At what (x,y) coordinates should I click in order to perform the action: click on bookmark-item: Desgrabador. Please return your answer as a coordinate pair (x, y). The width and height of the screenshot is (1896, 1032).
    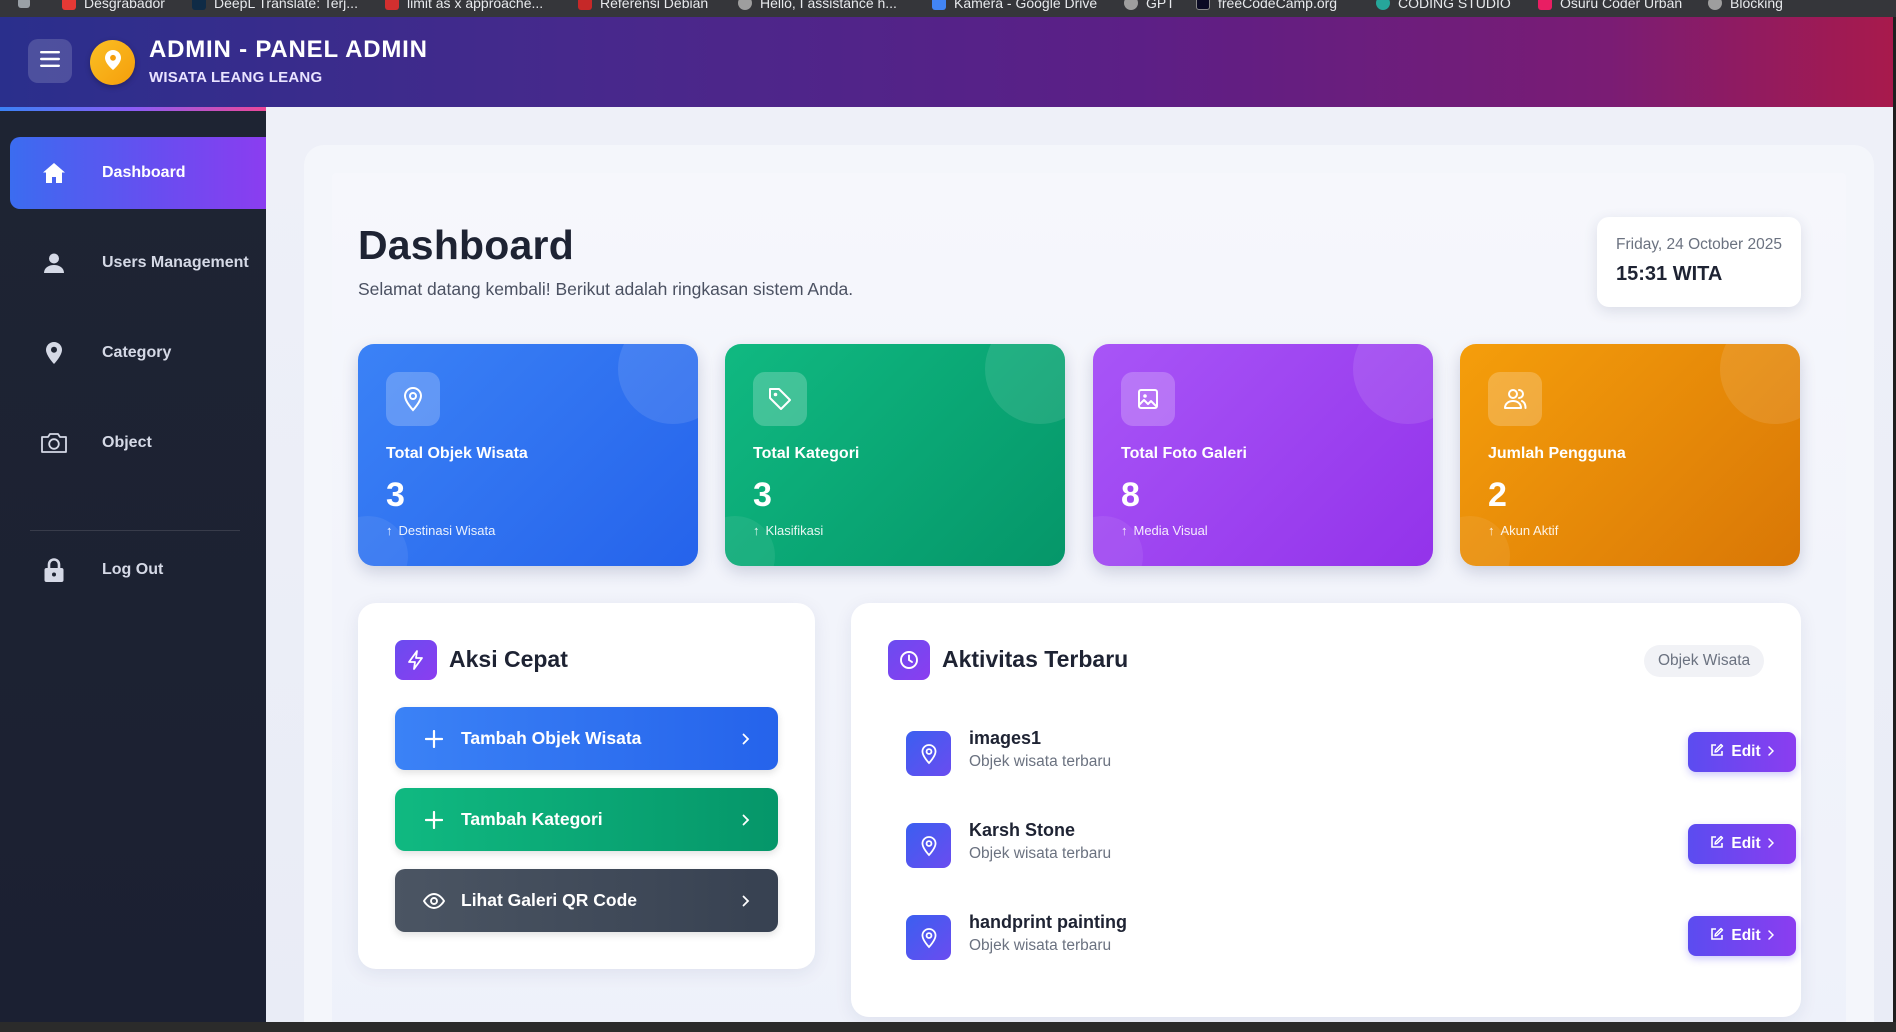
    Looking at the image, I should click on (113, 6).